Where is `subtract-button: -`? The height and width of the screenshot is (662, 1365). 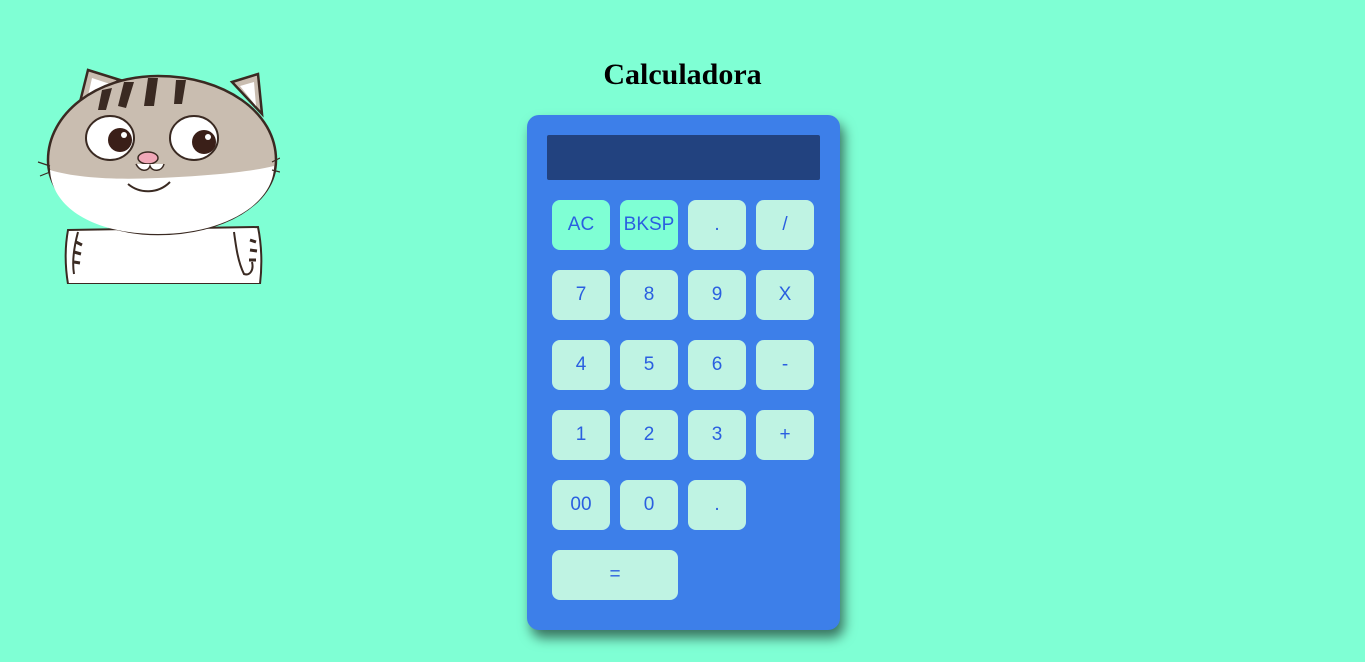
subtract-button: - is located at coordinates (785, 365).